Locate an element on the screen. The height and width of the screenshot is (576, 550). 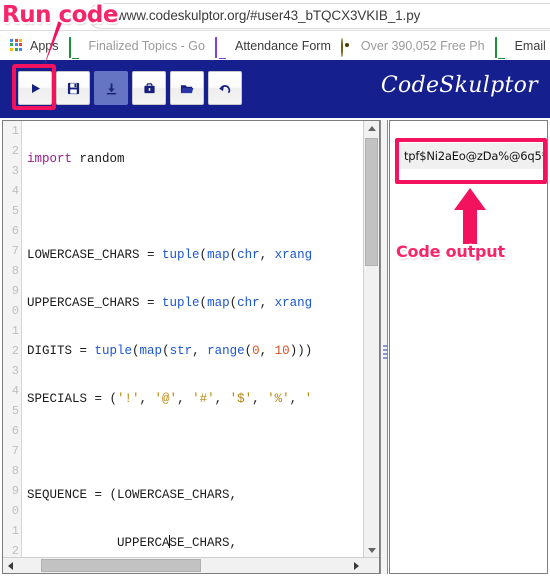
editor-vertical-scrollbar is located at coordinates (371, 339).